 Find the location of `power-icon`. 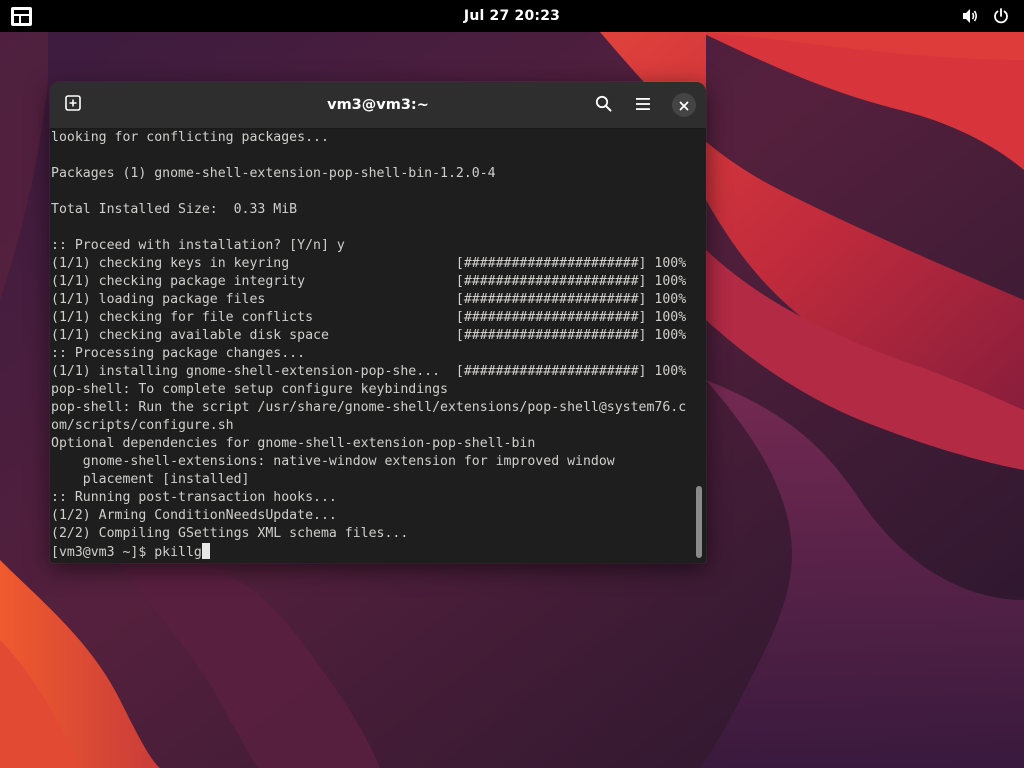

power-icon is located at coordinates (1001, 16).